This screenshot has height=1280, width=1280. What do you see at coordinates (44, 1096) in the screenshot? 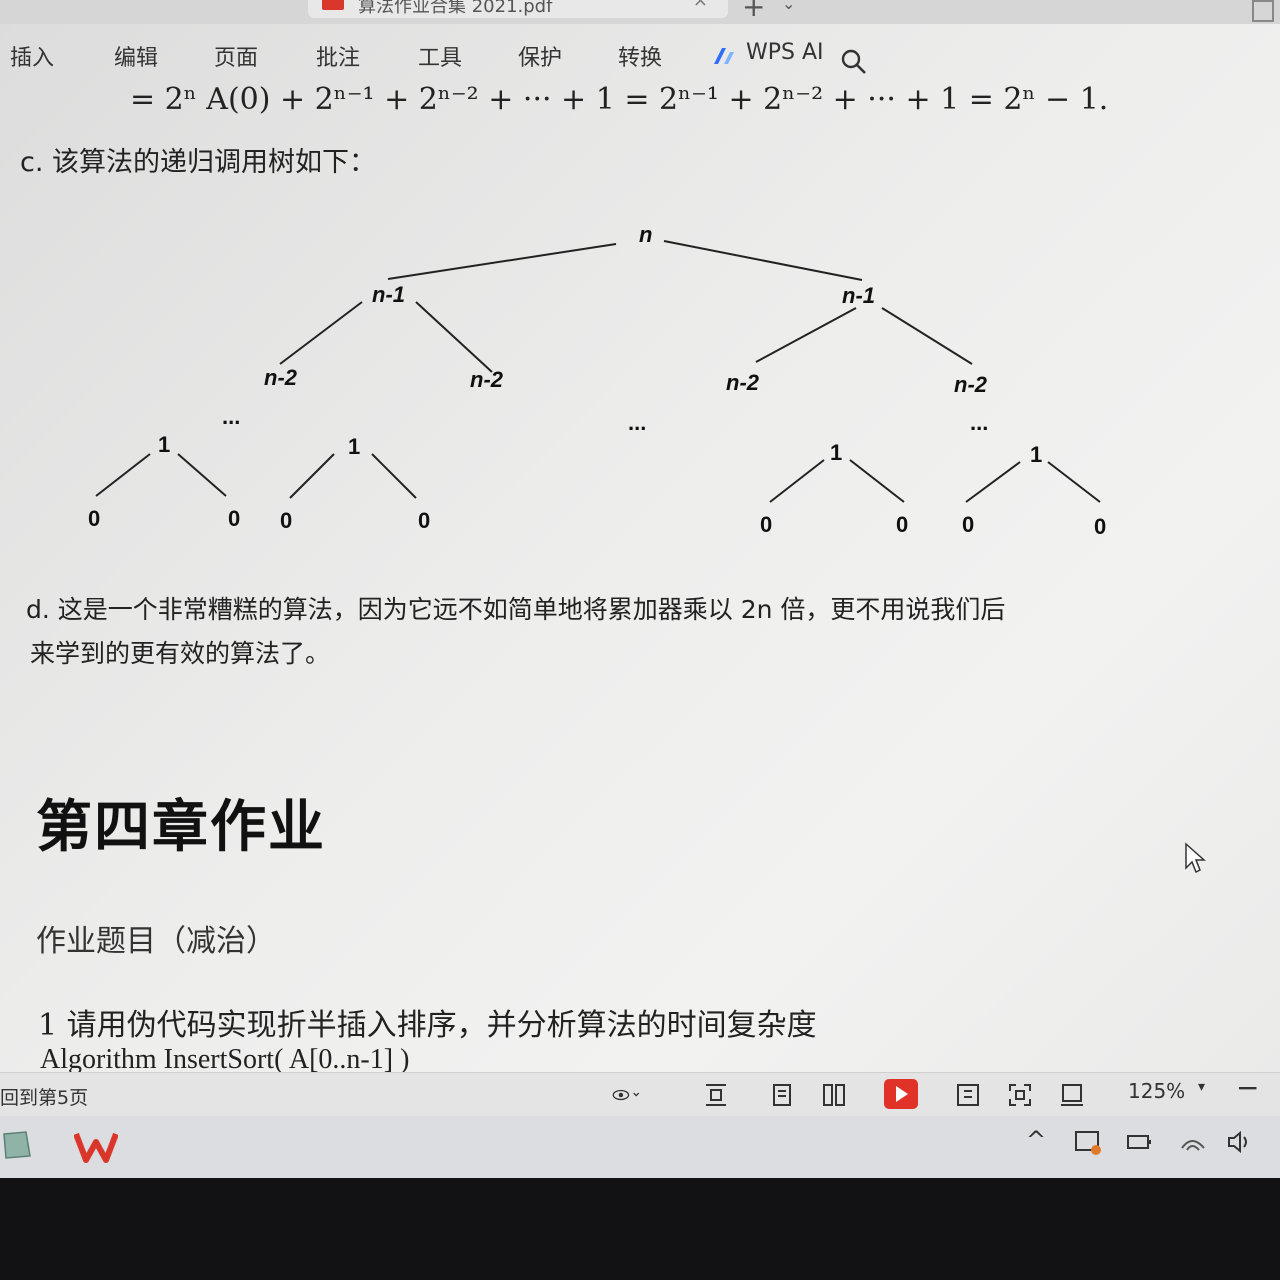
I see `page-indicator: 回到第5页` at bounding box center [44, 1096].